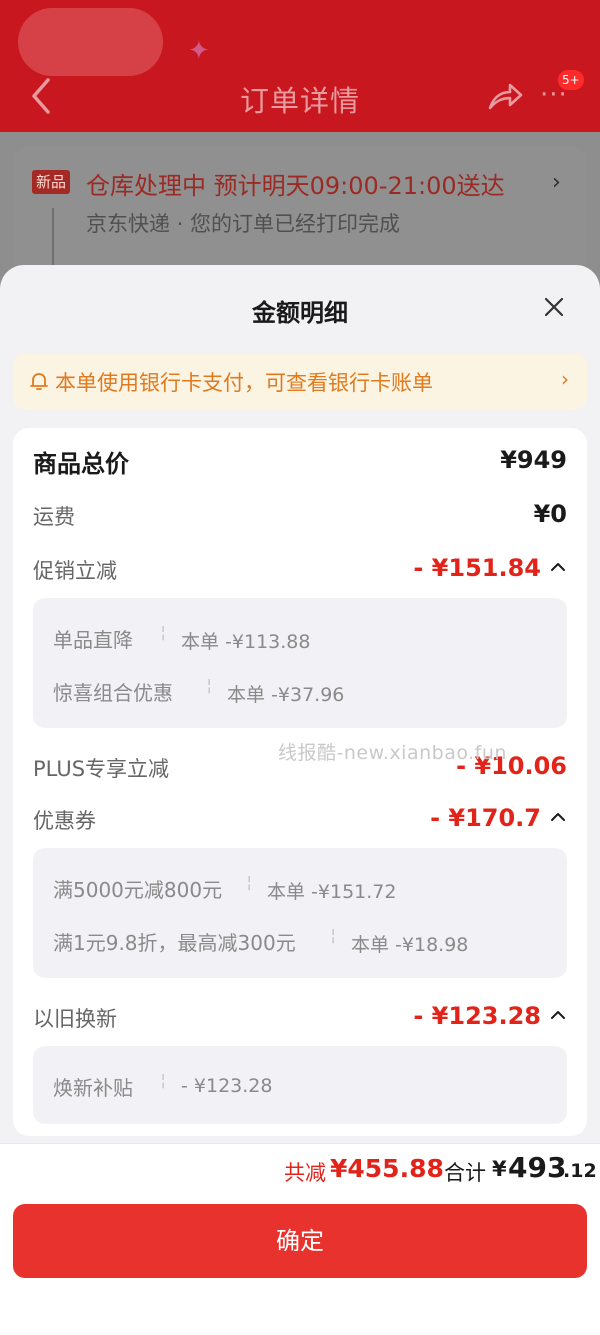  I want to click on promo-detail-box: 单品直降 ╎ 本单 -¥113.88 惊喜组合优惠 ╎ 本单 -¥37.96, so click(300, 663).